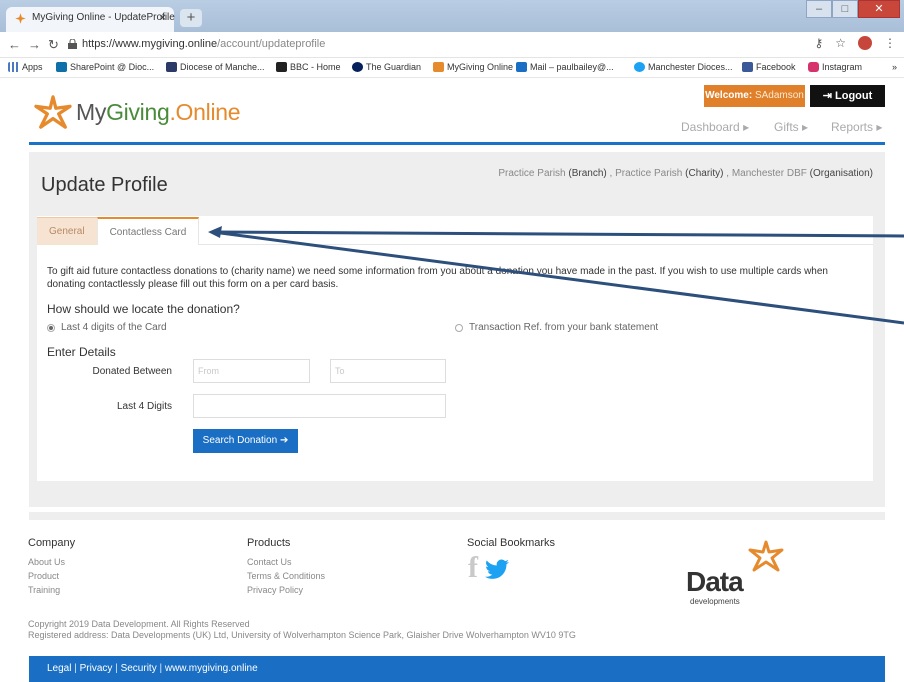  What do you see at coordinates (269, 543) in the screenshot?
I see `products-heading: Products` at bounding box center [269, 543].